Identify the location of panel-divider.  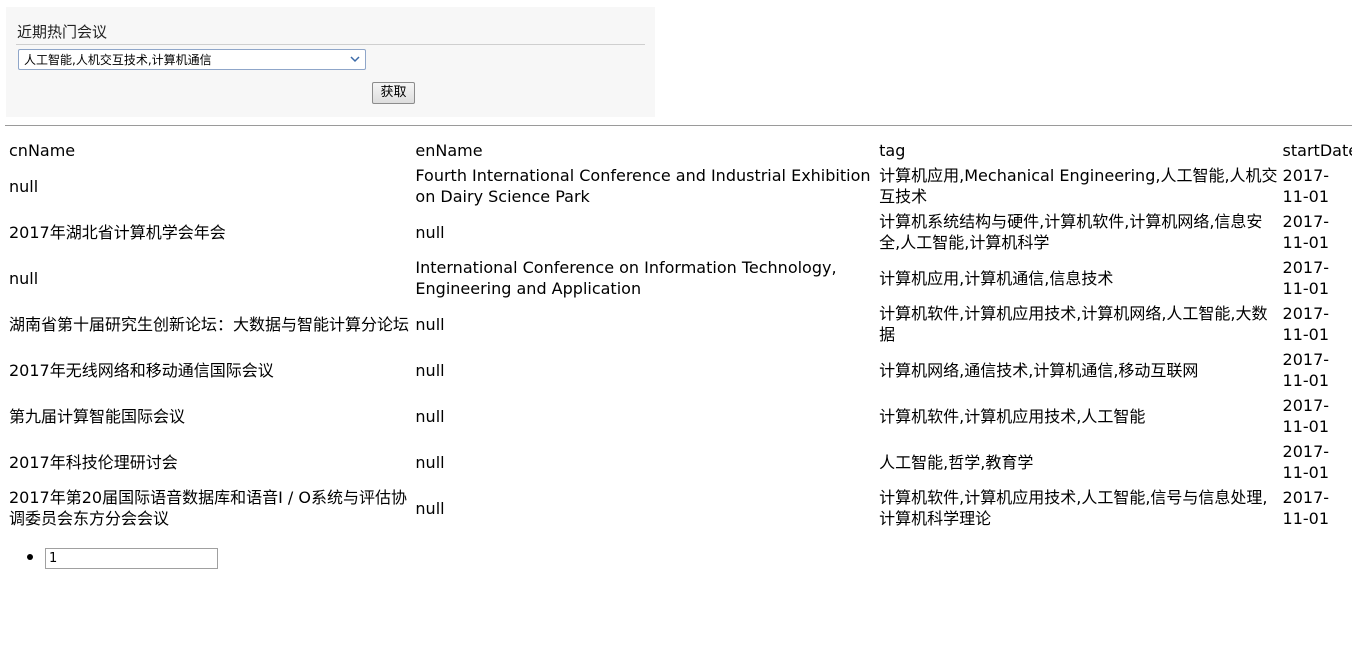
(330, 44).